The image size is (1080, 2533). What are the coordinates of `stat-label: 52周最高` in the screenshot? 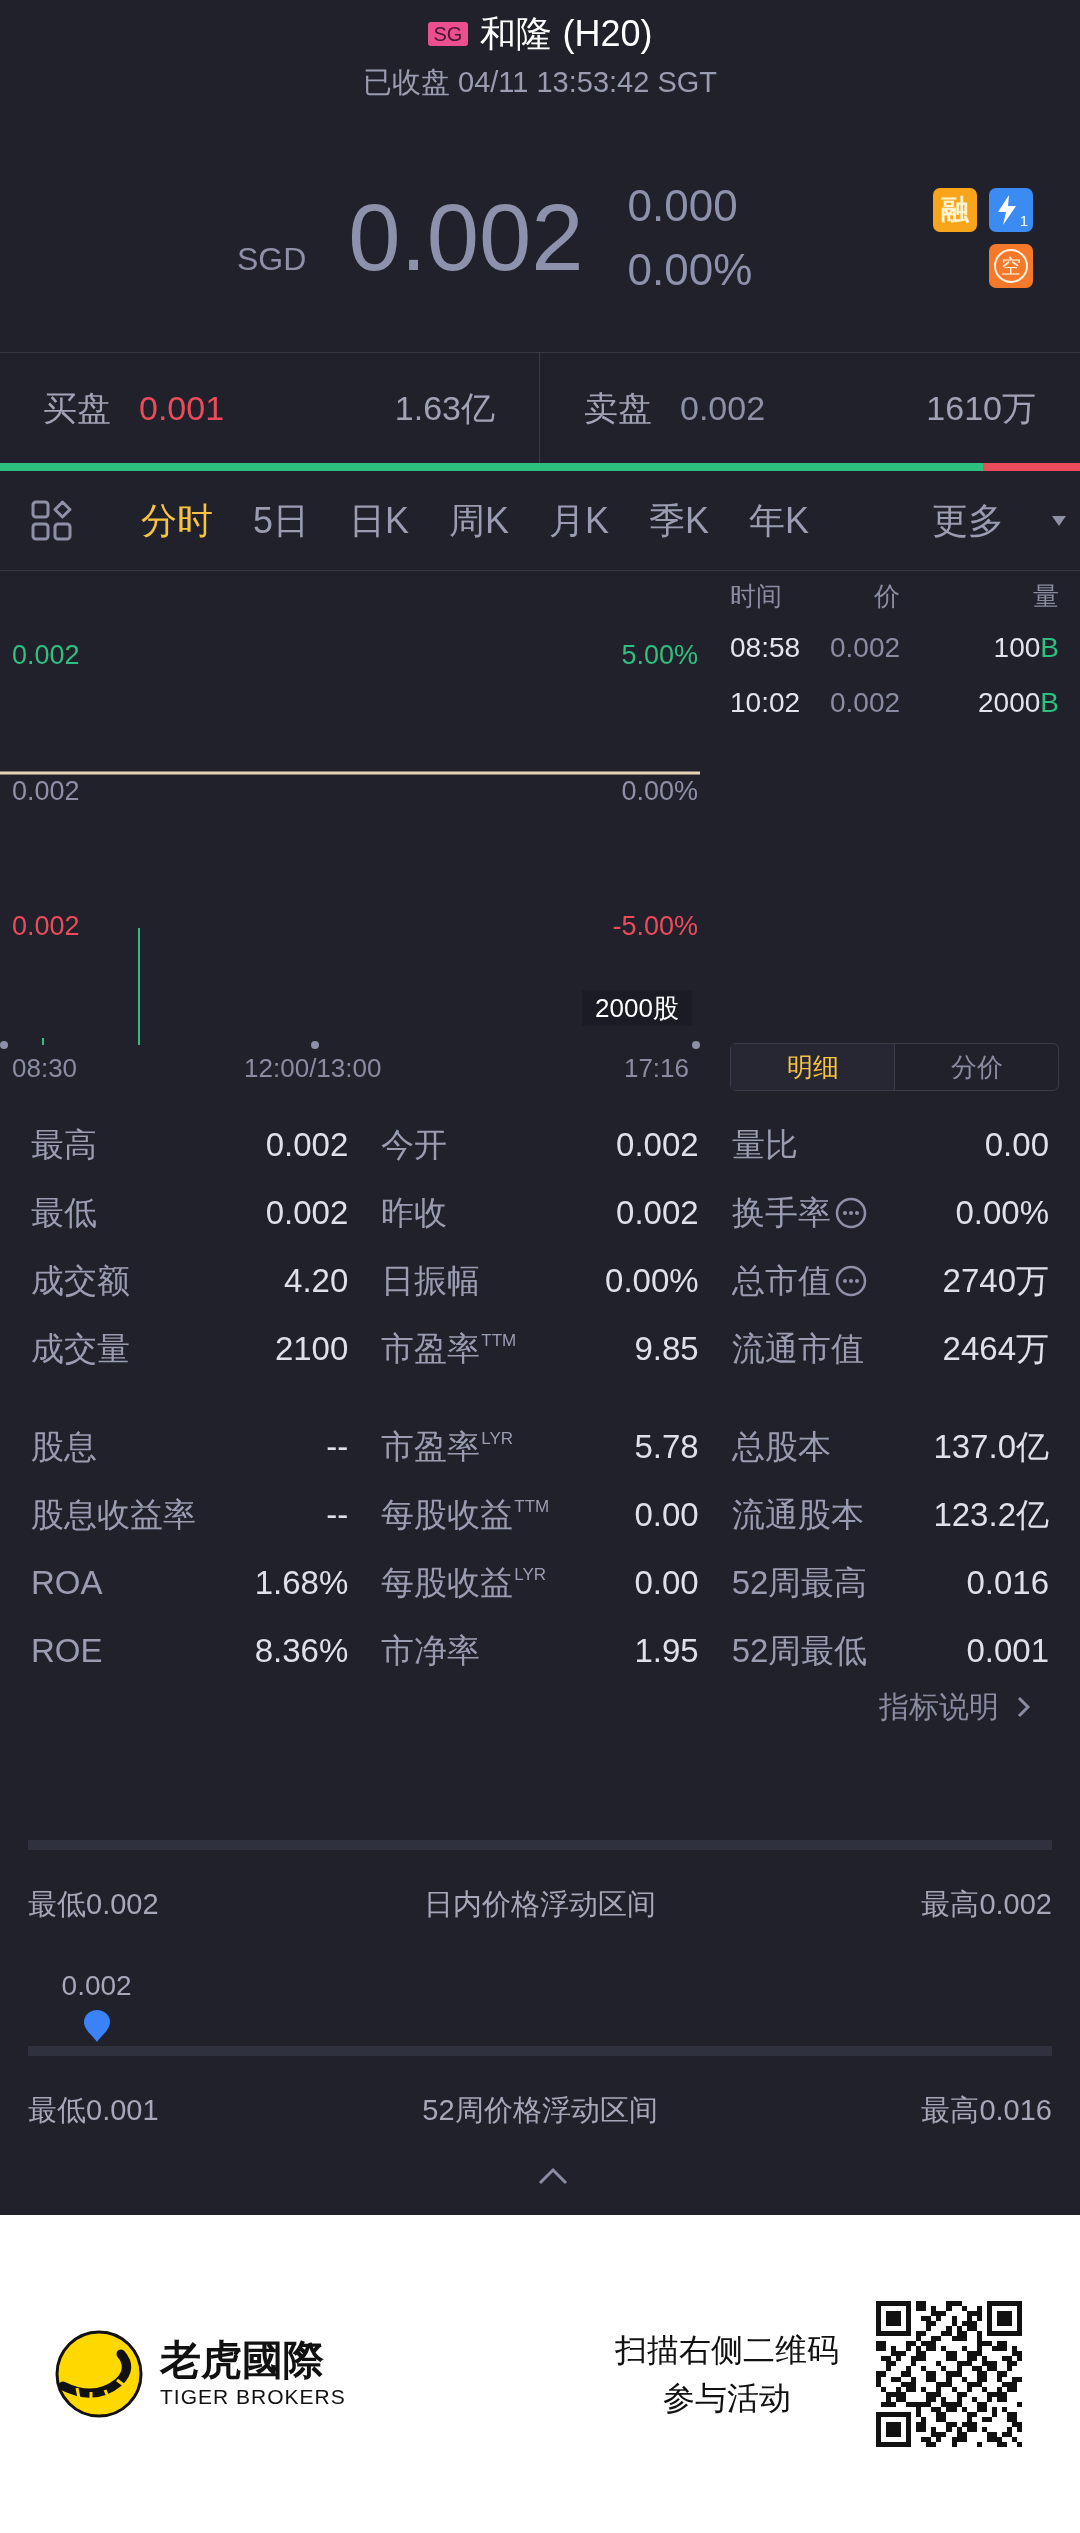 It's located at (799, 1583).